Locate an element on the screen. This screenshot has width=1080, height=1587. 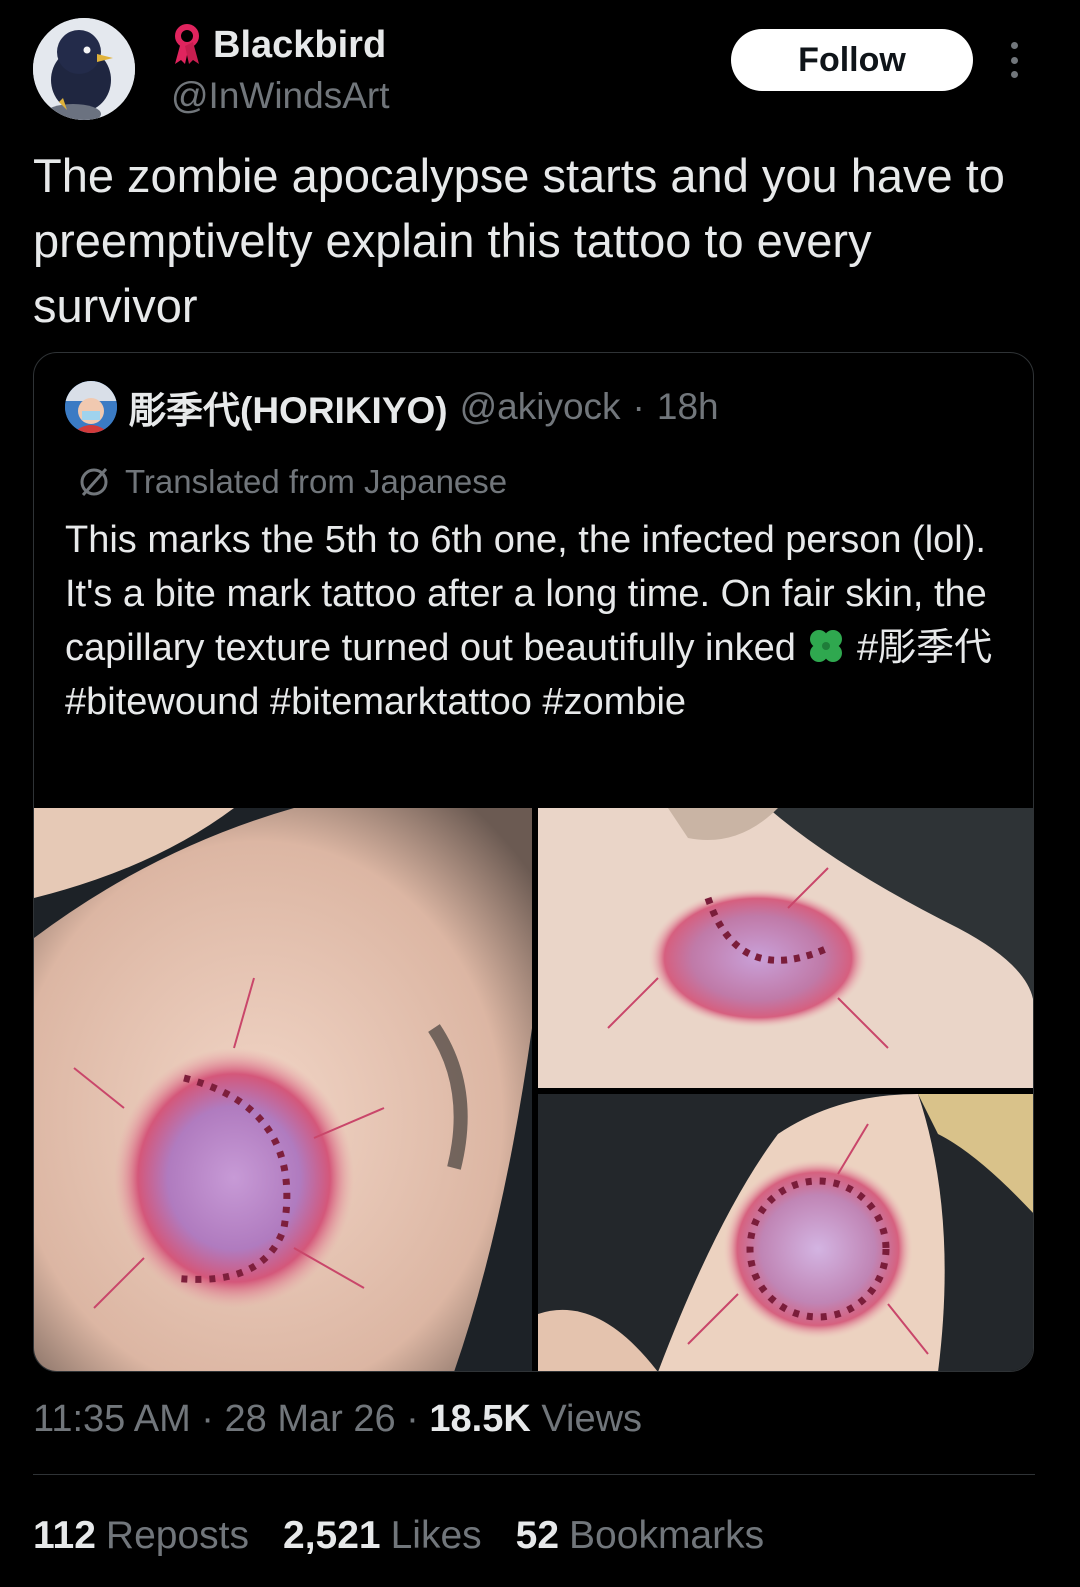
ribbon-icon is located at coordinates (187, 45).